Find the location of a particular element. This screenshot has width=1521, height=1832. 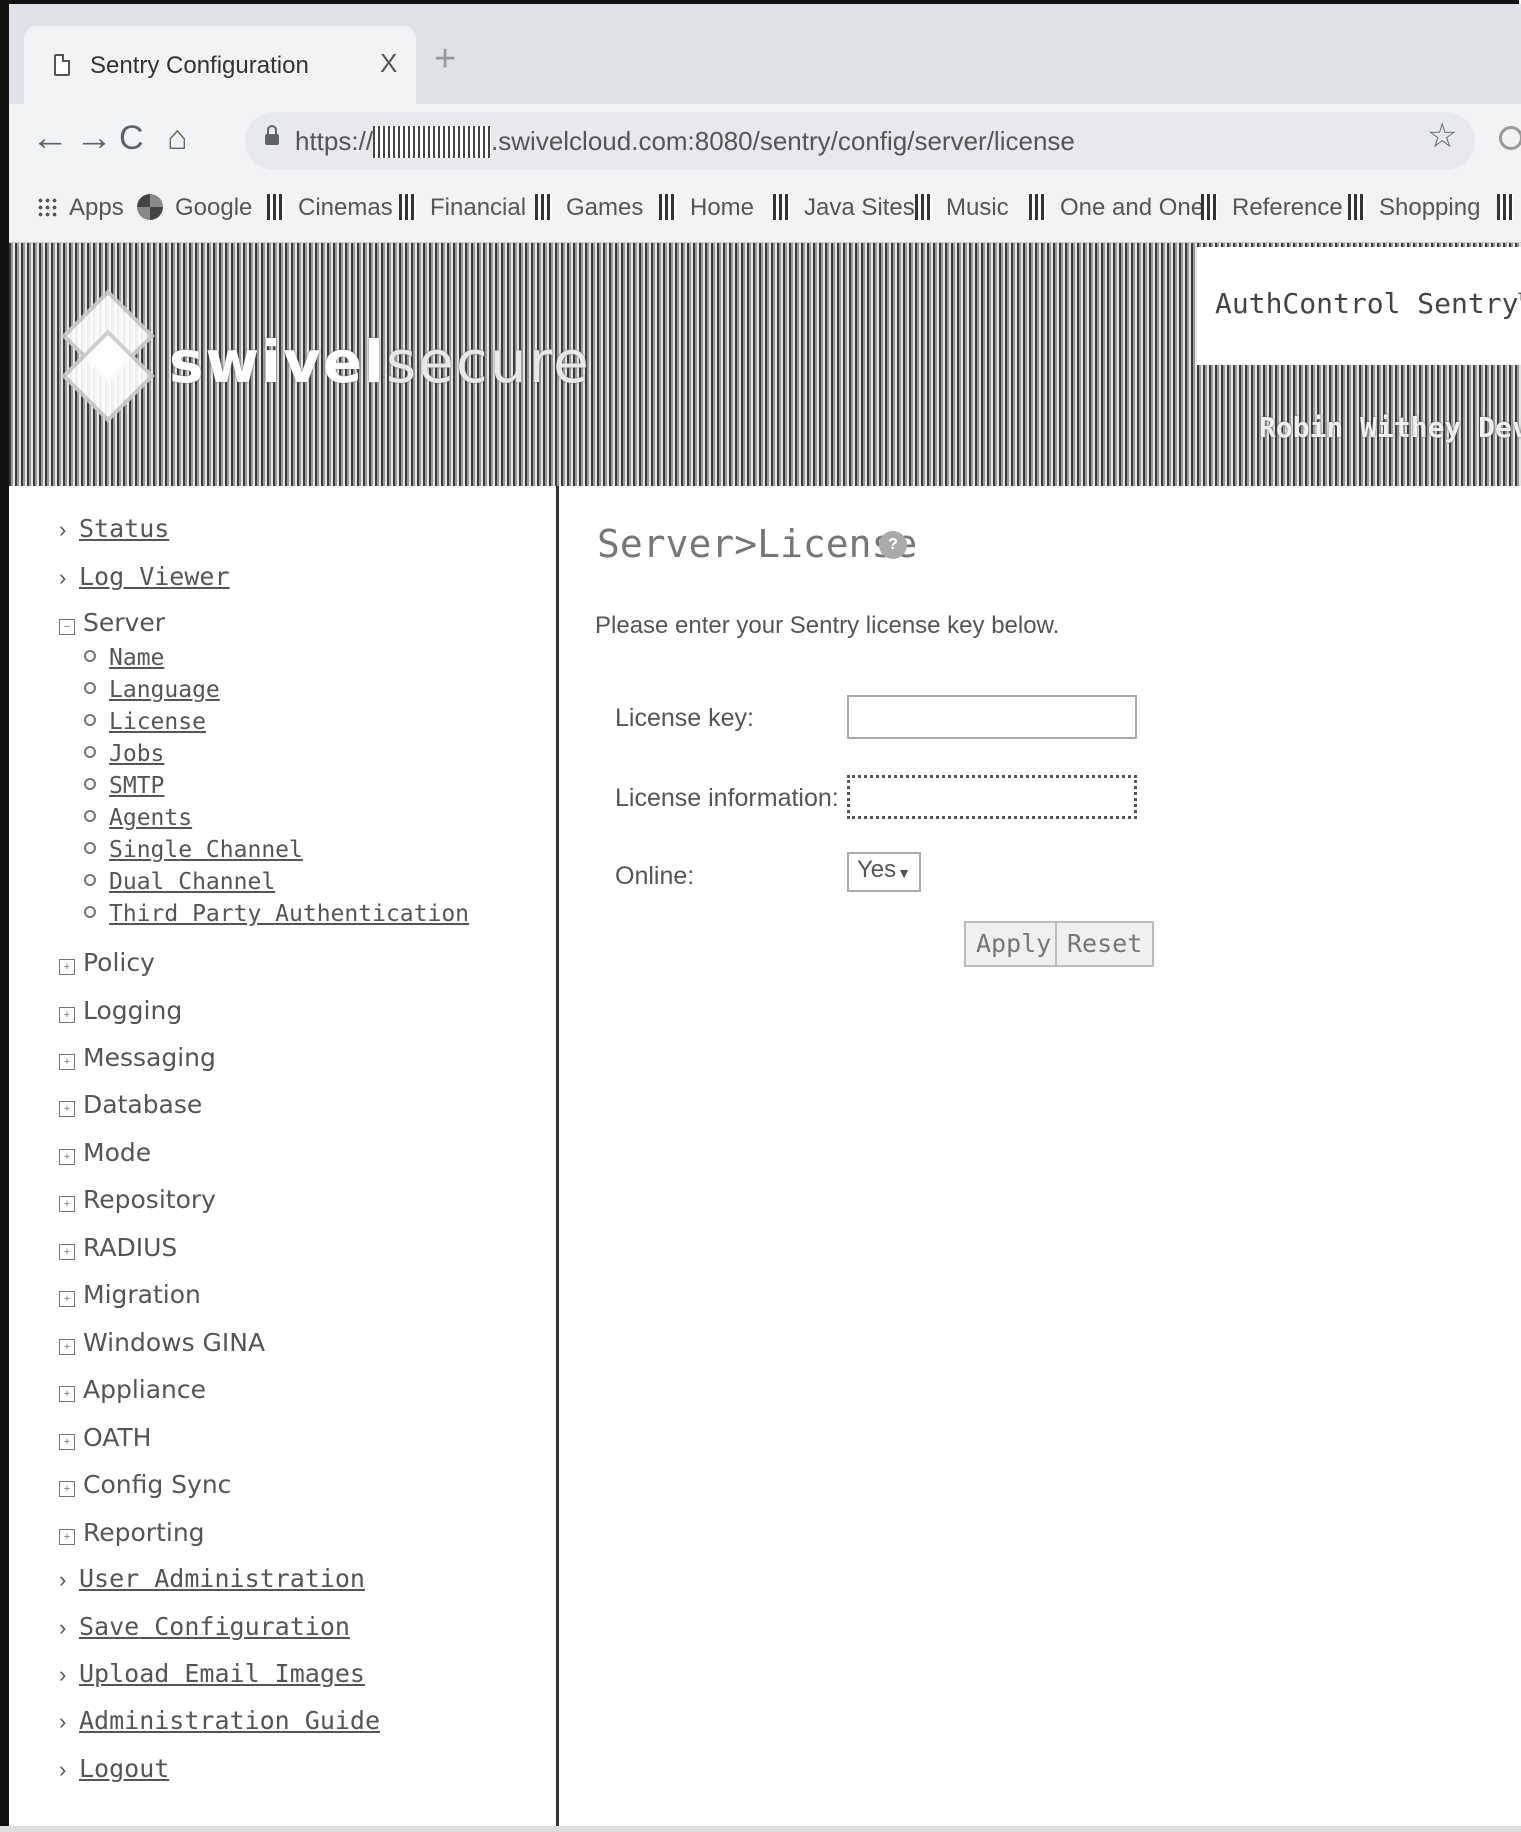

nav-section-messaging: + Messaging is located at coordinates (137, 1058).